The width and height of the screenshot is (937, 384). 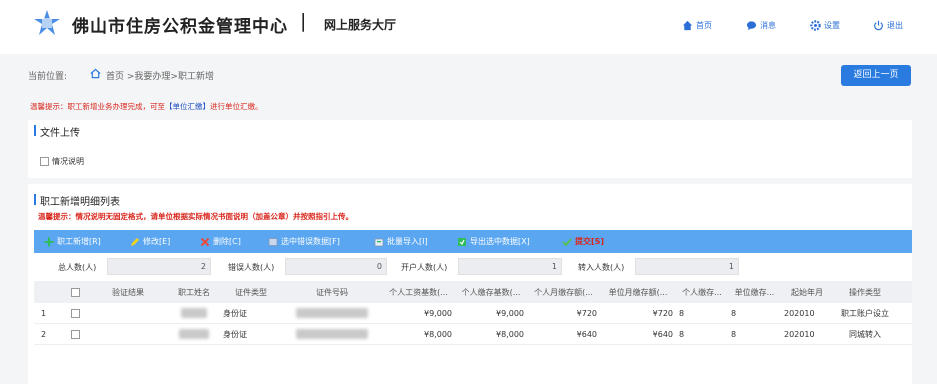 What do you see at coordinates (47, 22) in the screenshot?
I see `logo-icon` at bounding box center [47, 22].